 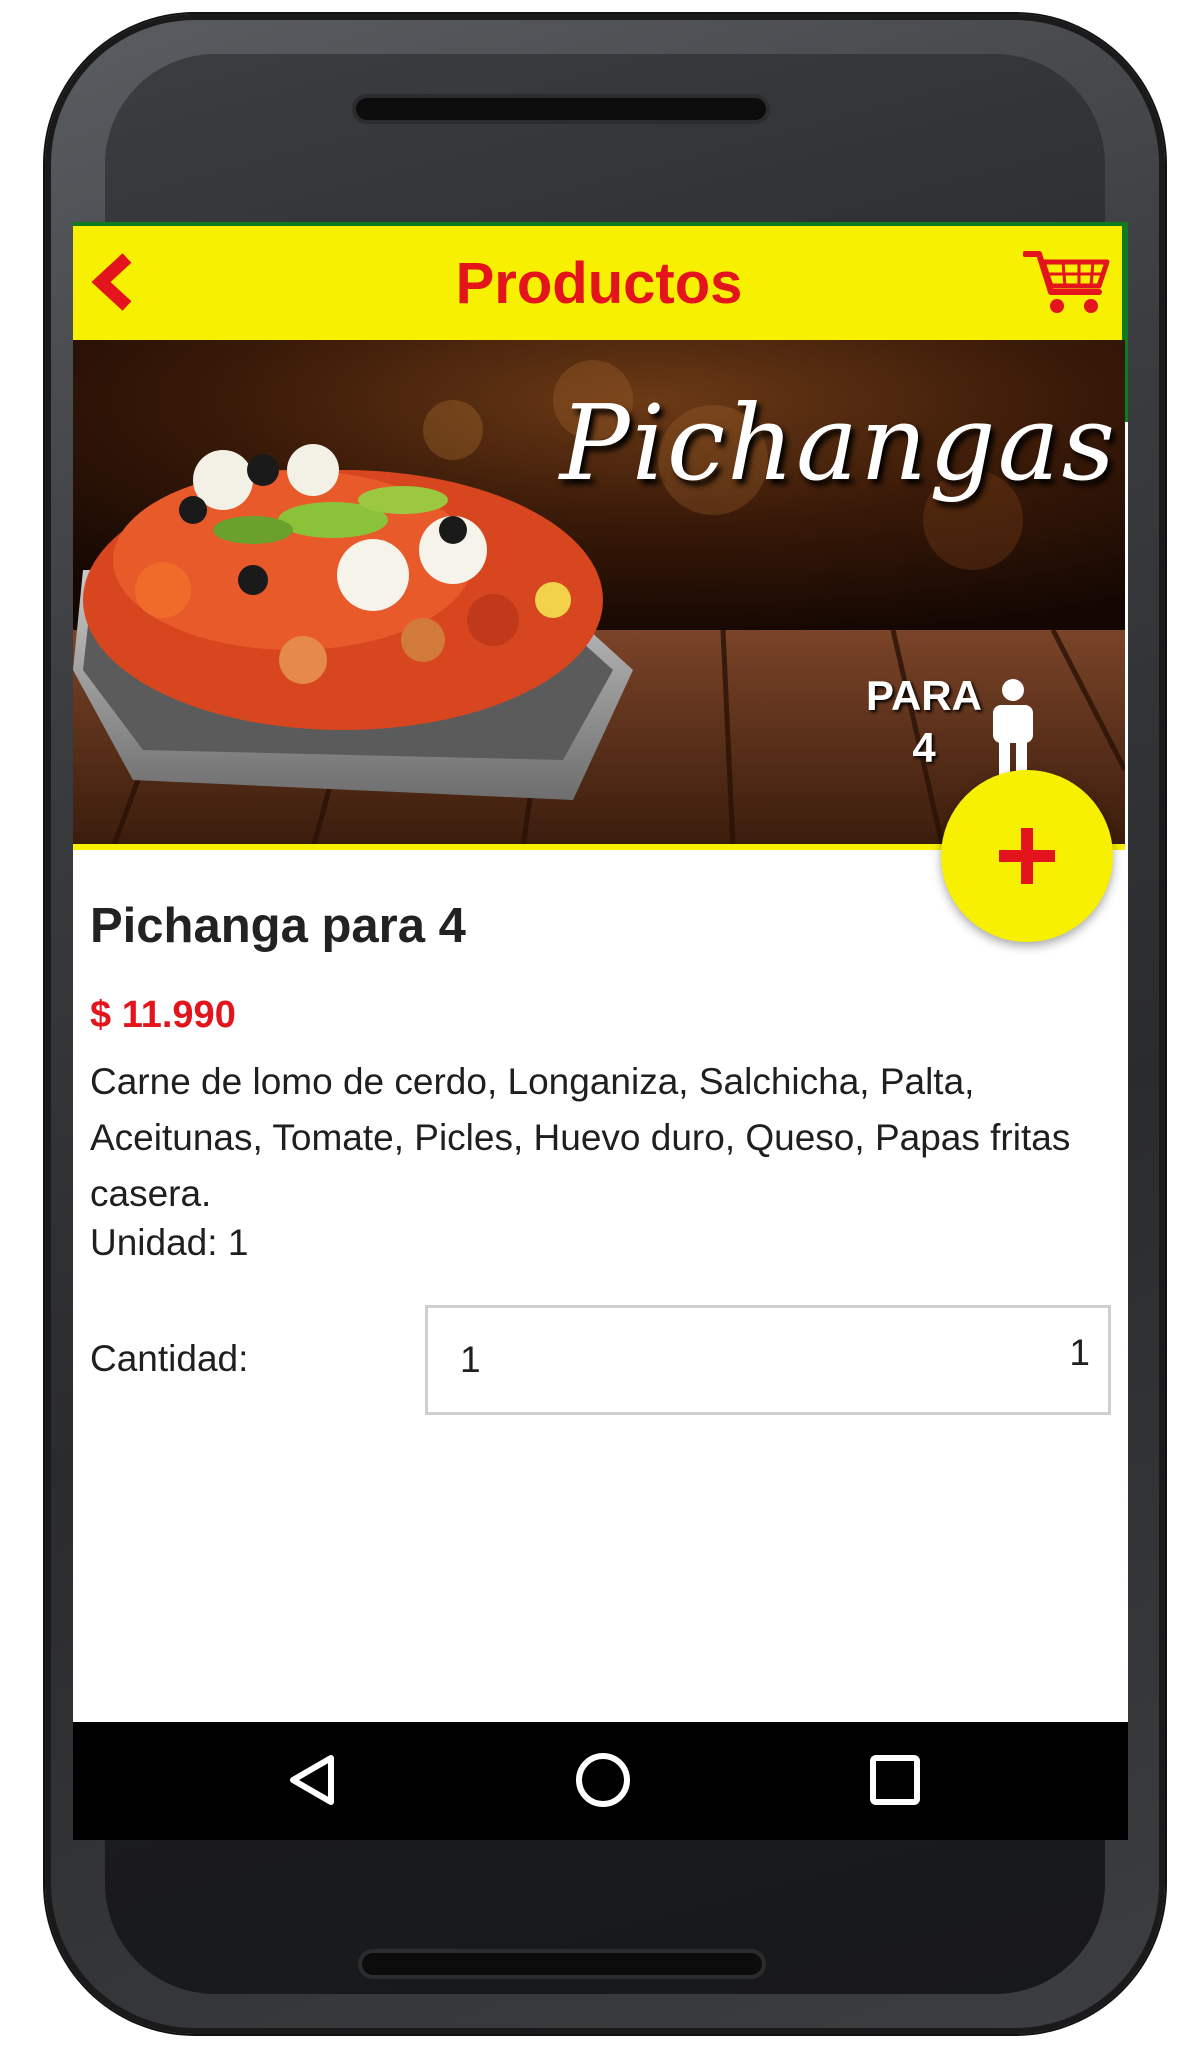 I want to click on nav-recents-button, so click(x=895, y=1780).